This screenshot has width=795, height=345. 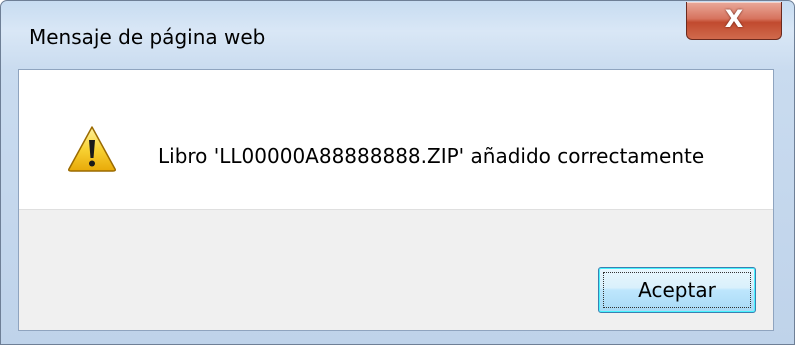 I want to click on close-icon: X, so click(x=734, y=19).